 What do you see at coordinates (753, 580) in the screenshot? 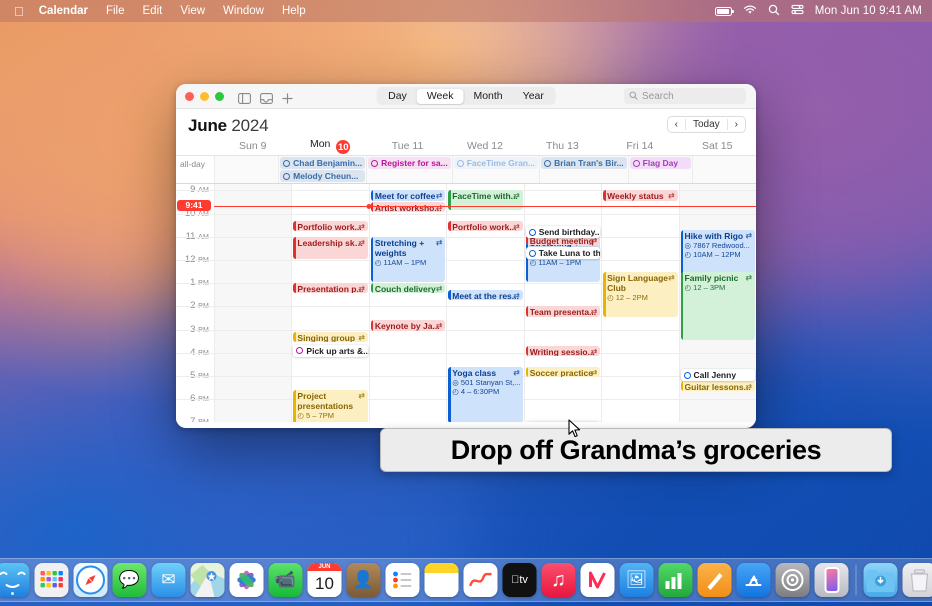
I see `dock-item-app-store` at bounding box center [753, 580].